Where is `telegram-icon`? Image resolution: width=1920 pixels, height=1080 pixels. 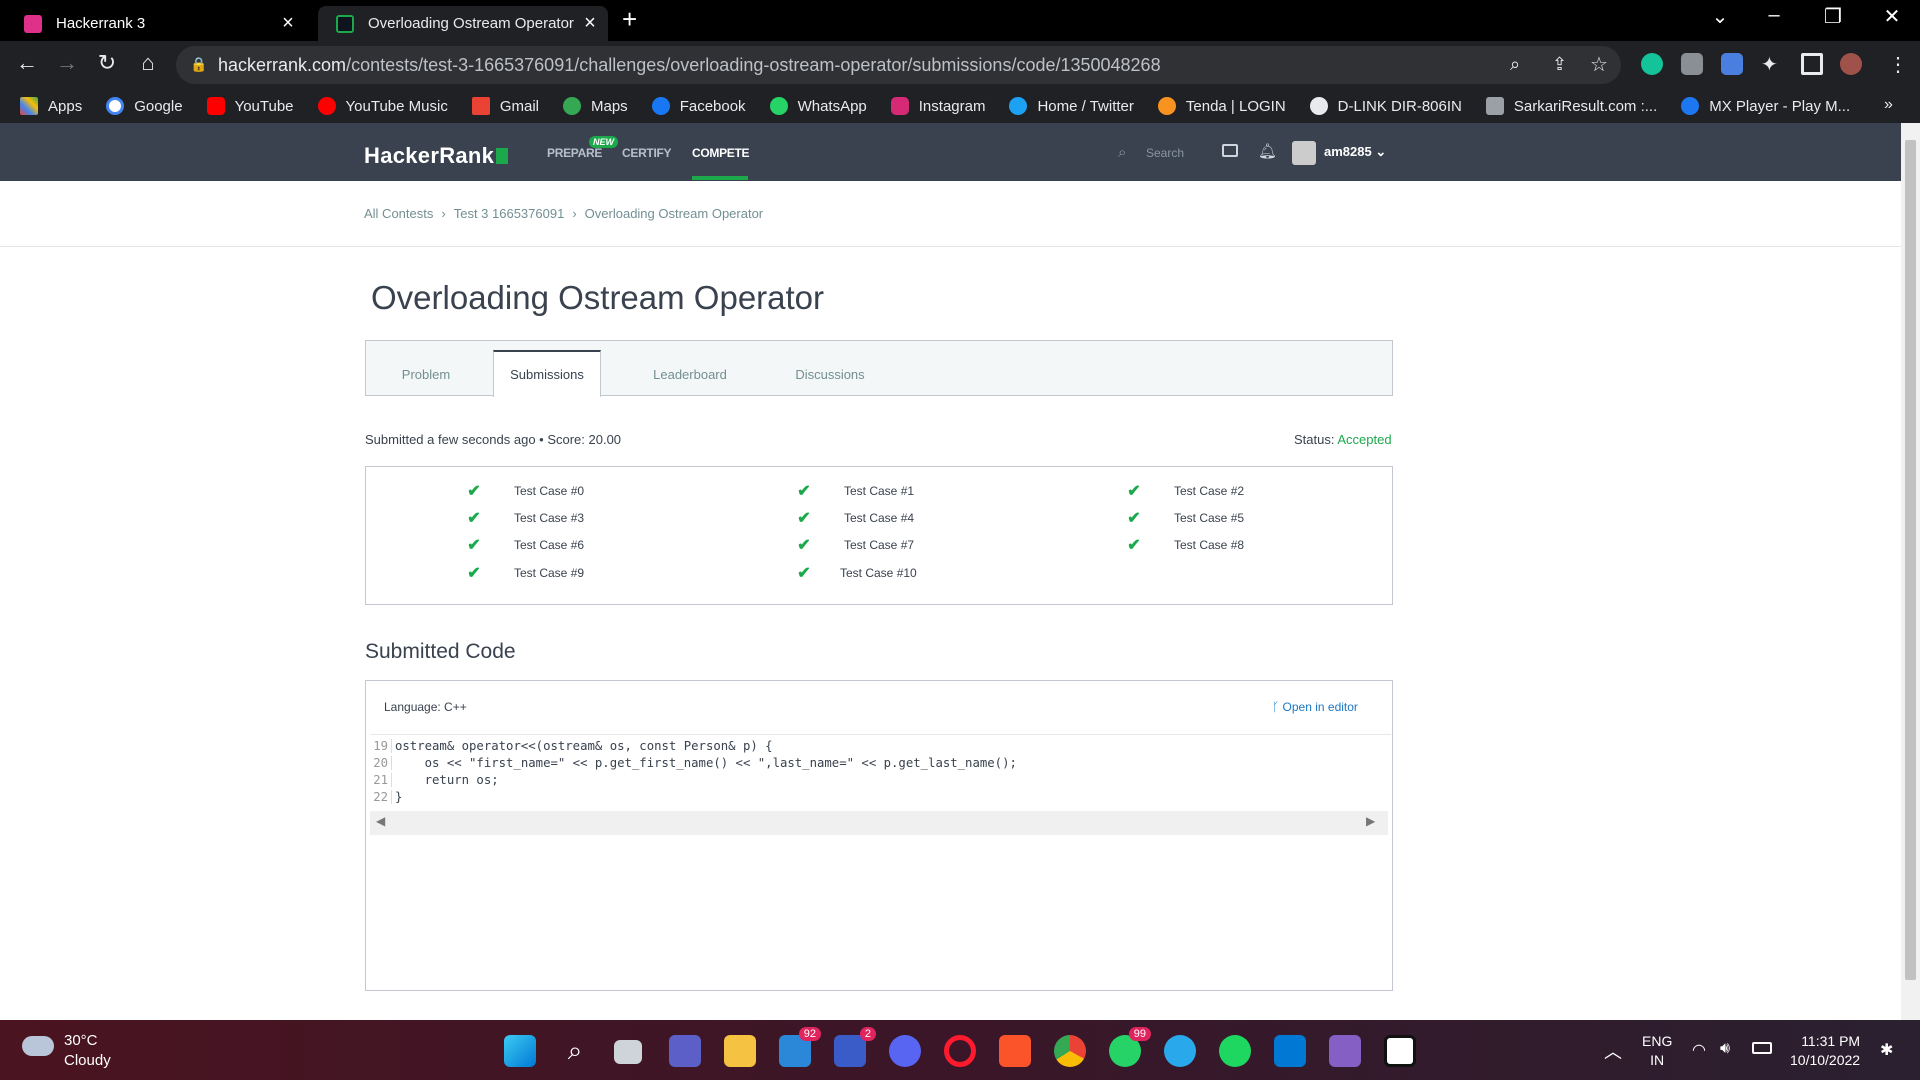
telegram-icon is located at coordinates (1180, 1051).